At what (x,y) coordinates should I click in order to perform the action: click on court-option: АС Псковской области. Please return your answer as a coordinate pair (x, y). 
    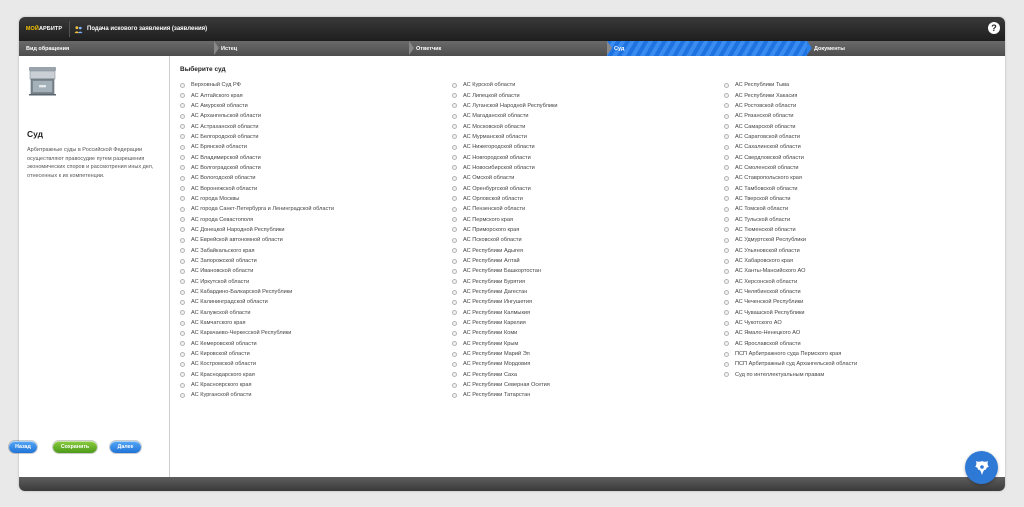
    Looking at the image, I should click on (505, 240).